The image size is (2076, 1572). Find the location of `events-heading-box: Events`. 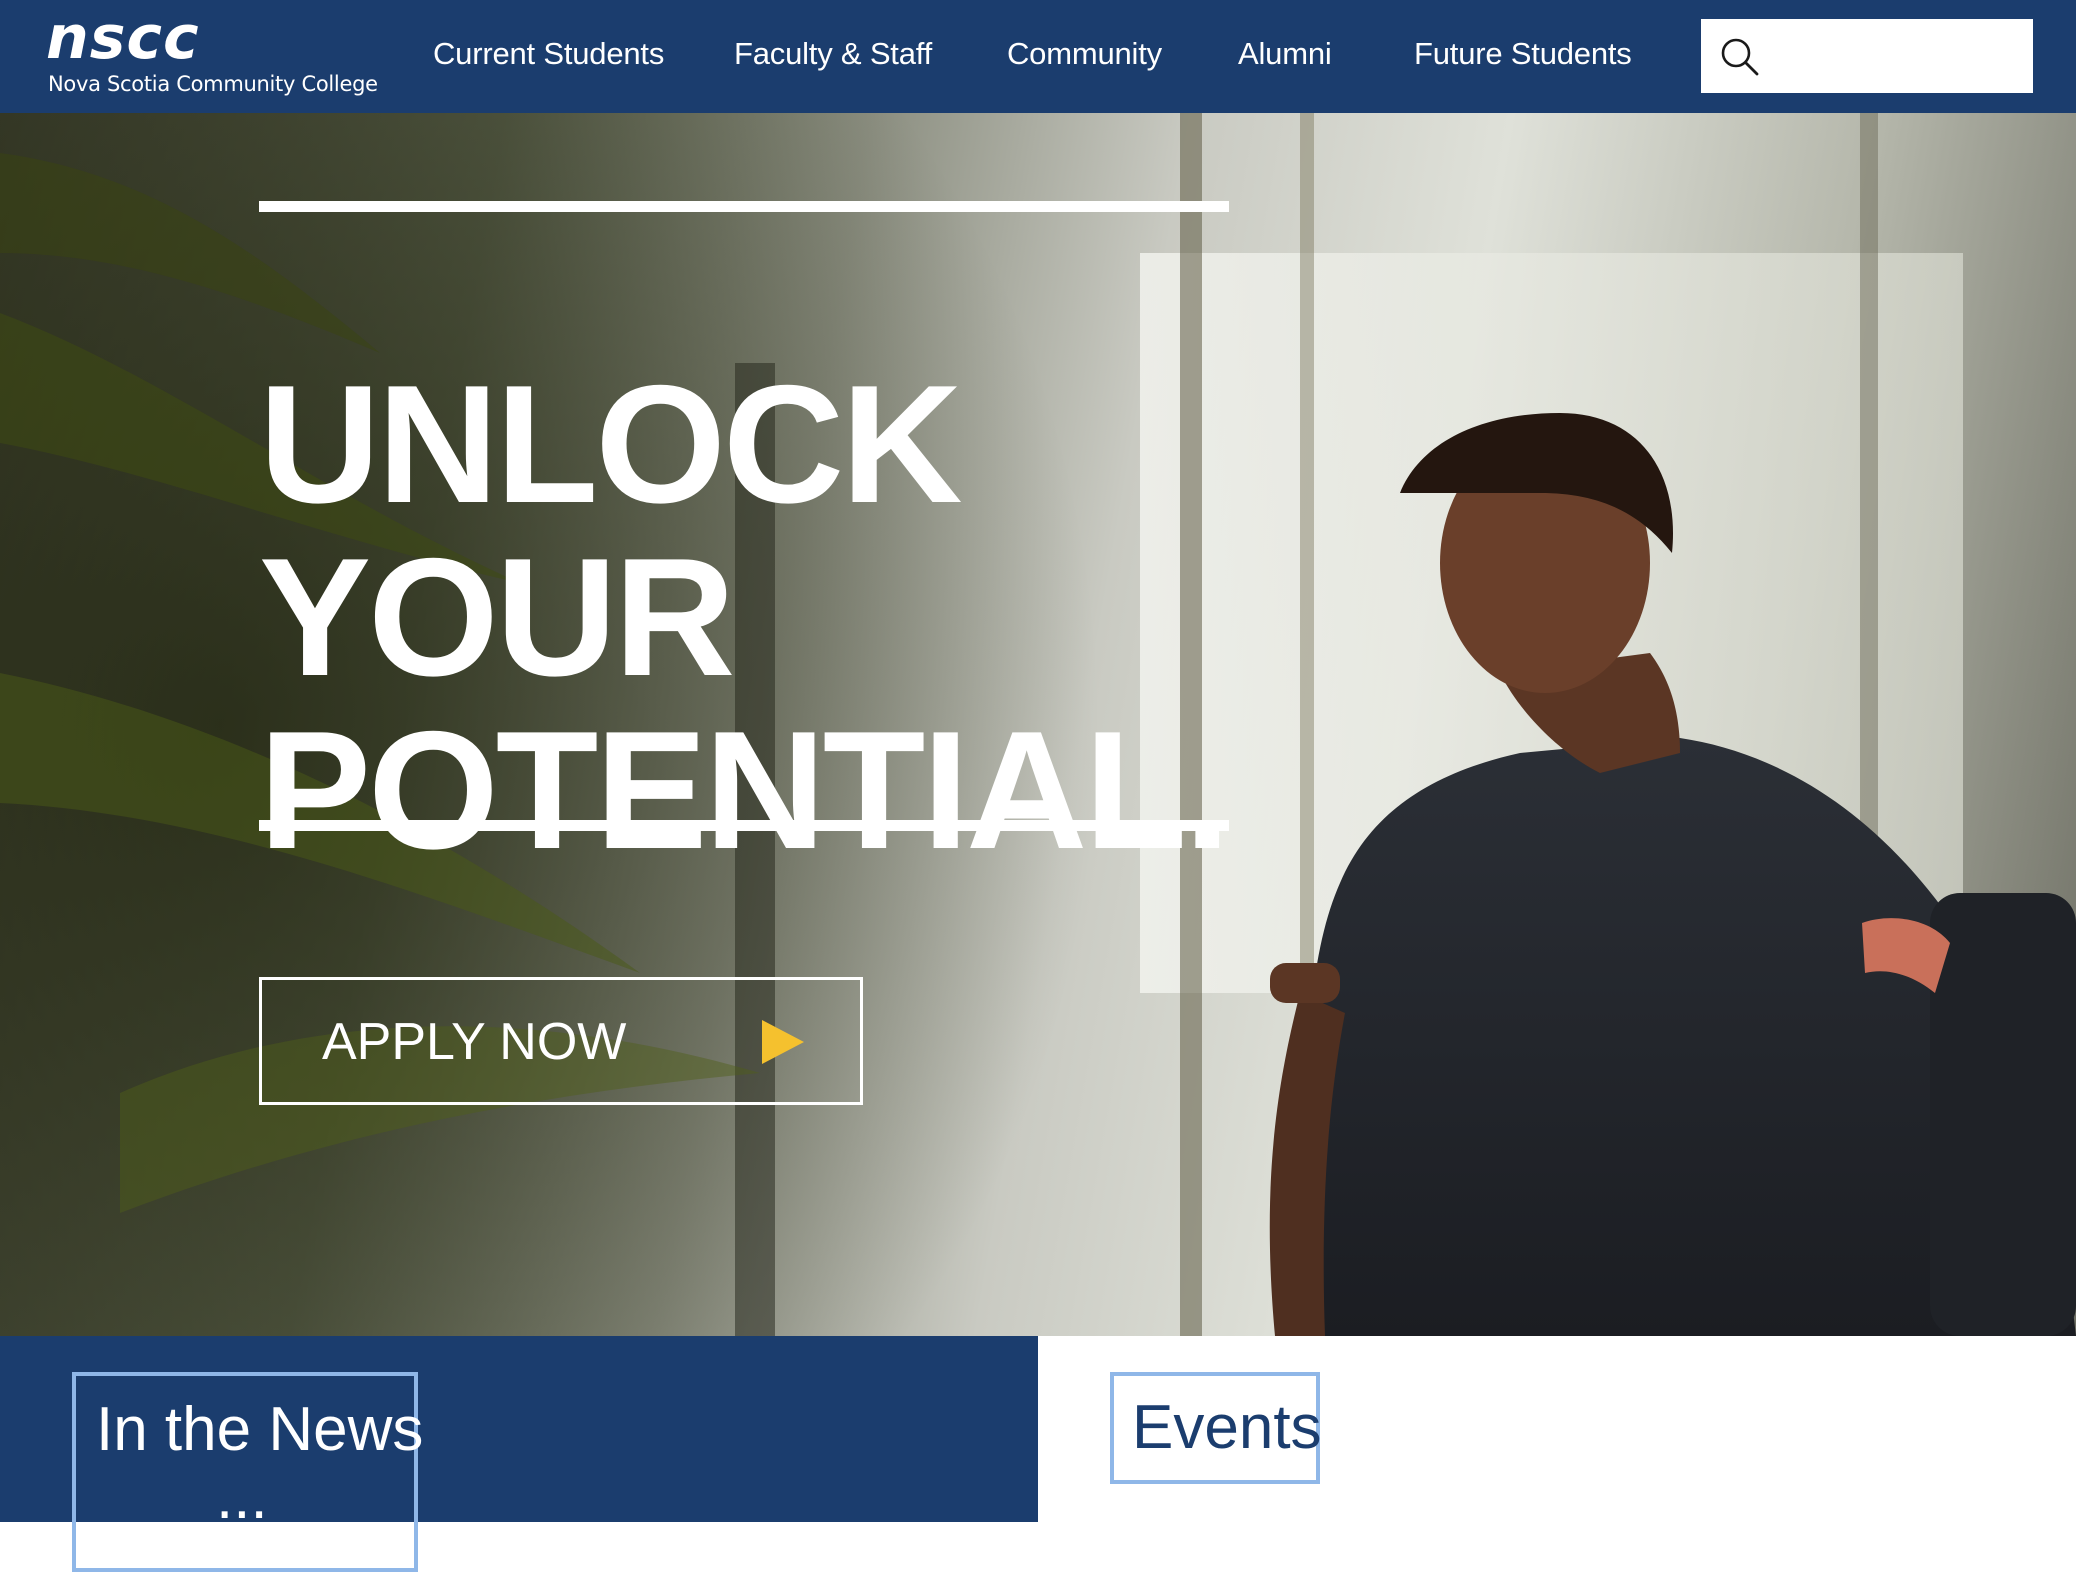

events-heading-box: Events is located at coordinates (1216, 1428).